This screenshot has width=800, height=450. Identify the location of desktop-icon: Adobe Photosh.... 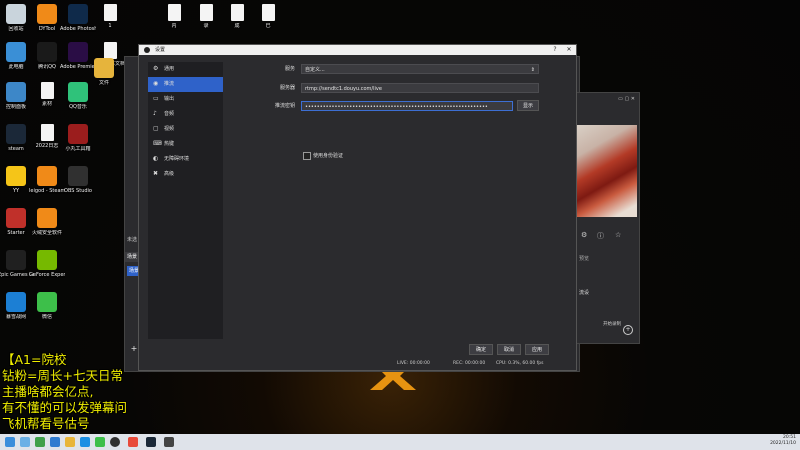
(78, 18).